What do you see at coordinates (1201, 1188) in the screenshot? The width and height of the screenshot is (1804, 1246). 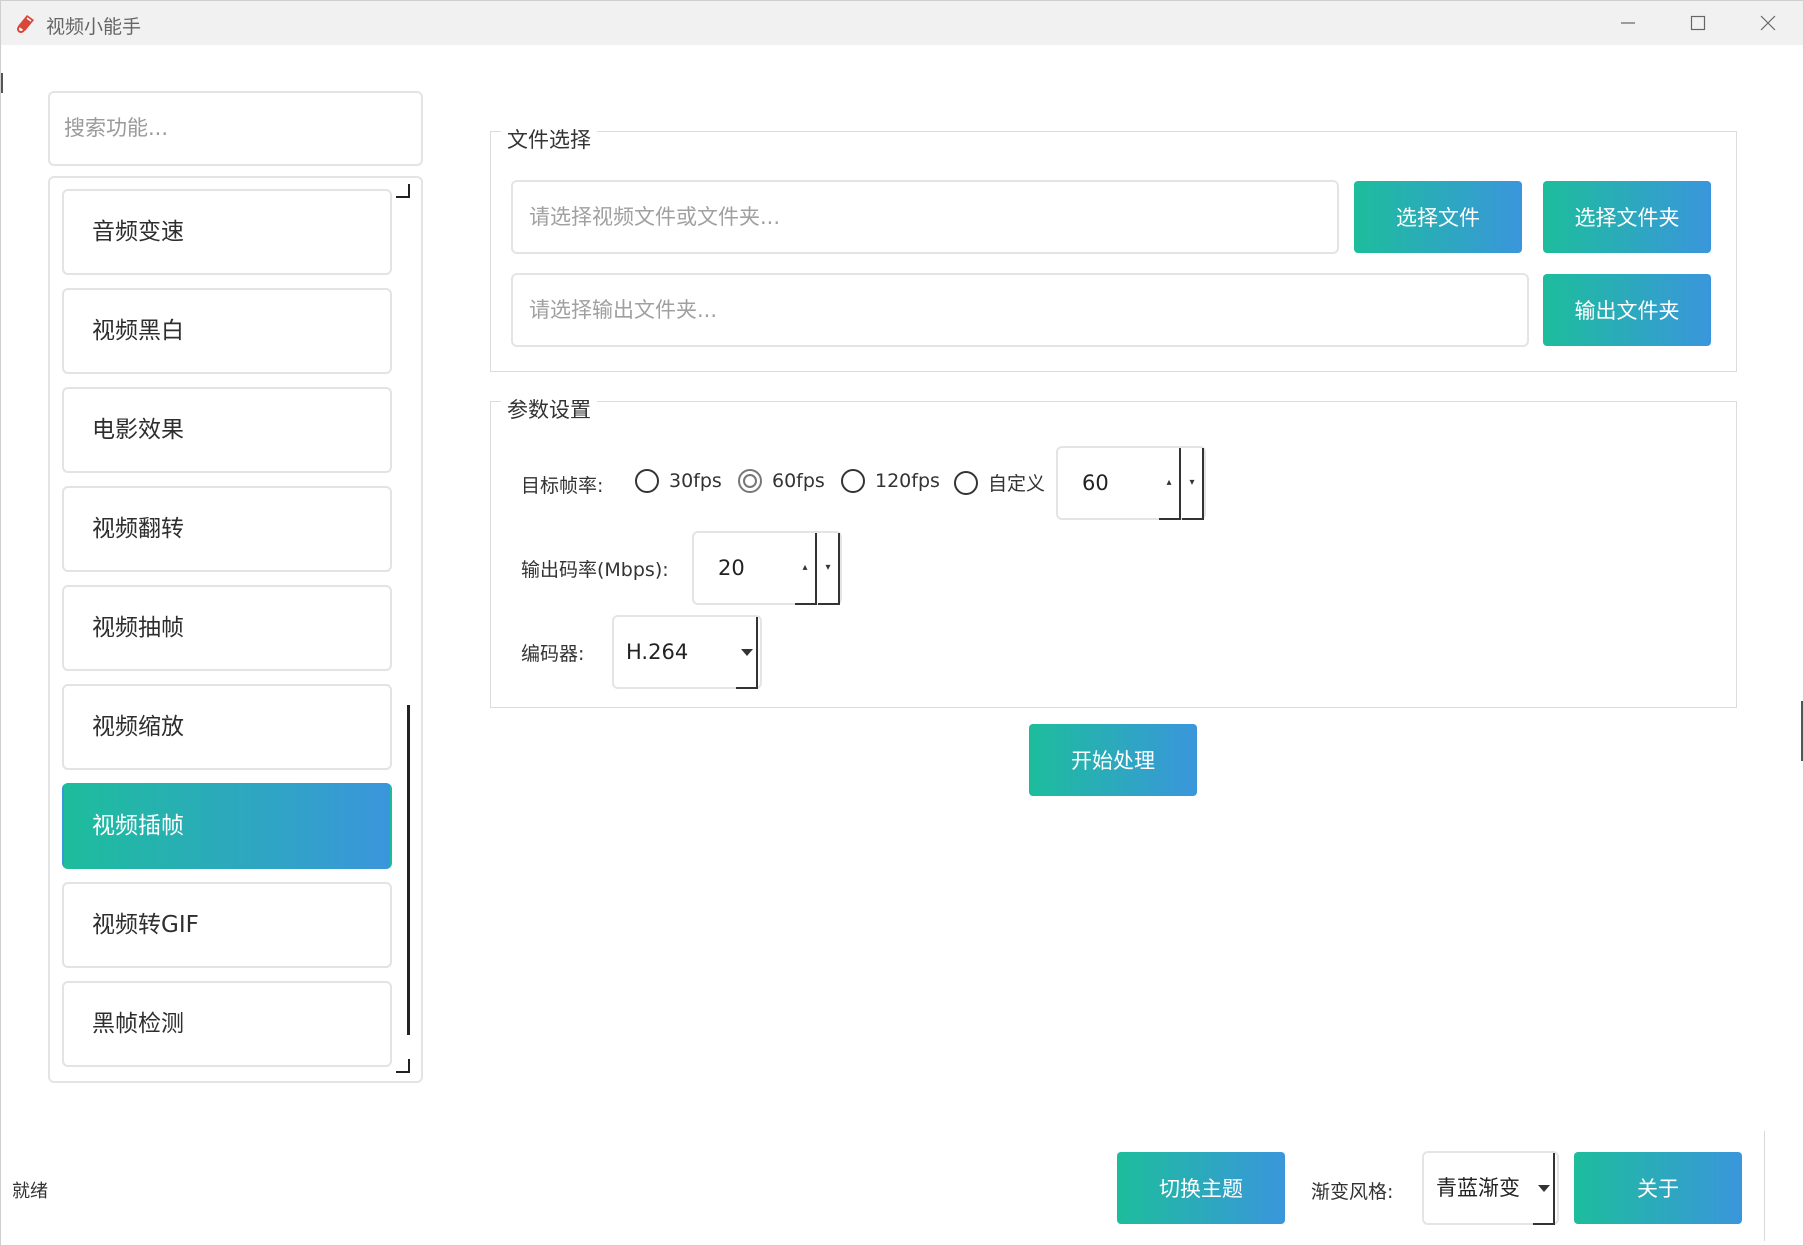 I see `switch-theme-button: 切换主题` at bounding box center [1201, 1188].